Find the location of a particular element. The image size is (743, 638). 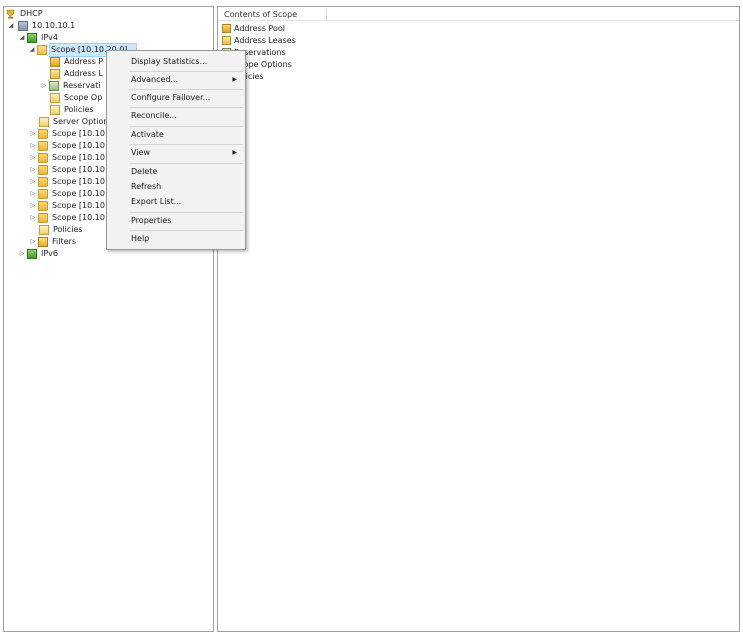

menu-item-label: Properties is located at coordinates (151, 220).